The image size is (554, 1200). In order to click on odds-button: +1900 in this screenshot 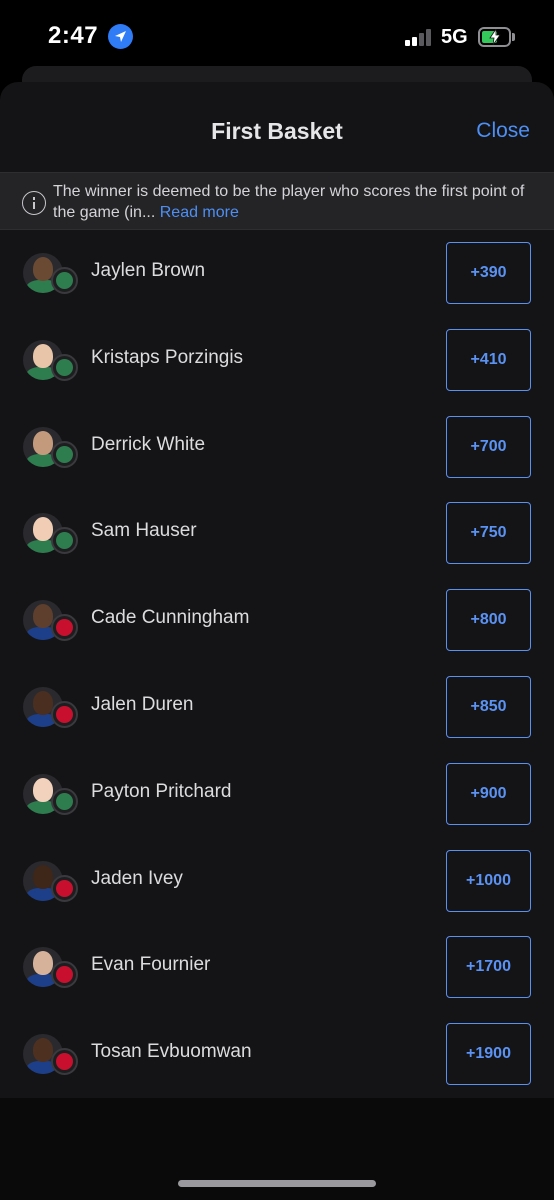, I will do `click(488, 1054)`.